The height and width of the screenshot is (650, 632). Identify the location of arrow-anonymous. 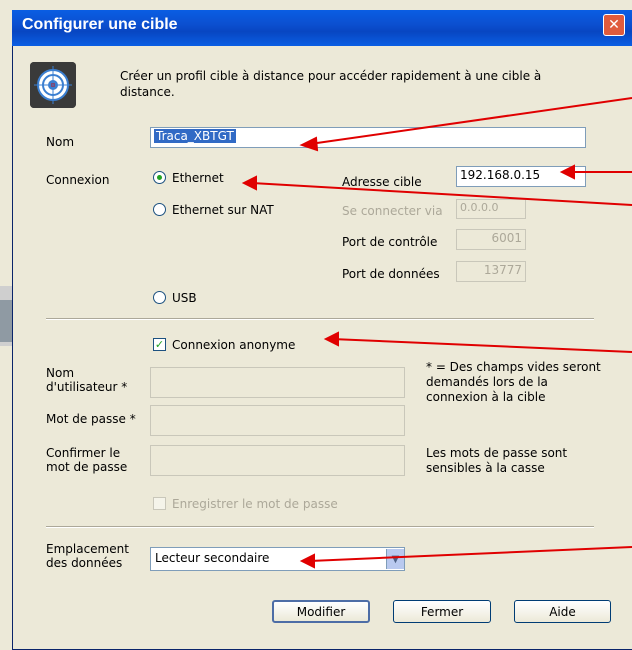
(481, 345).